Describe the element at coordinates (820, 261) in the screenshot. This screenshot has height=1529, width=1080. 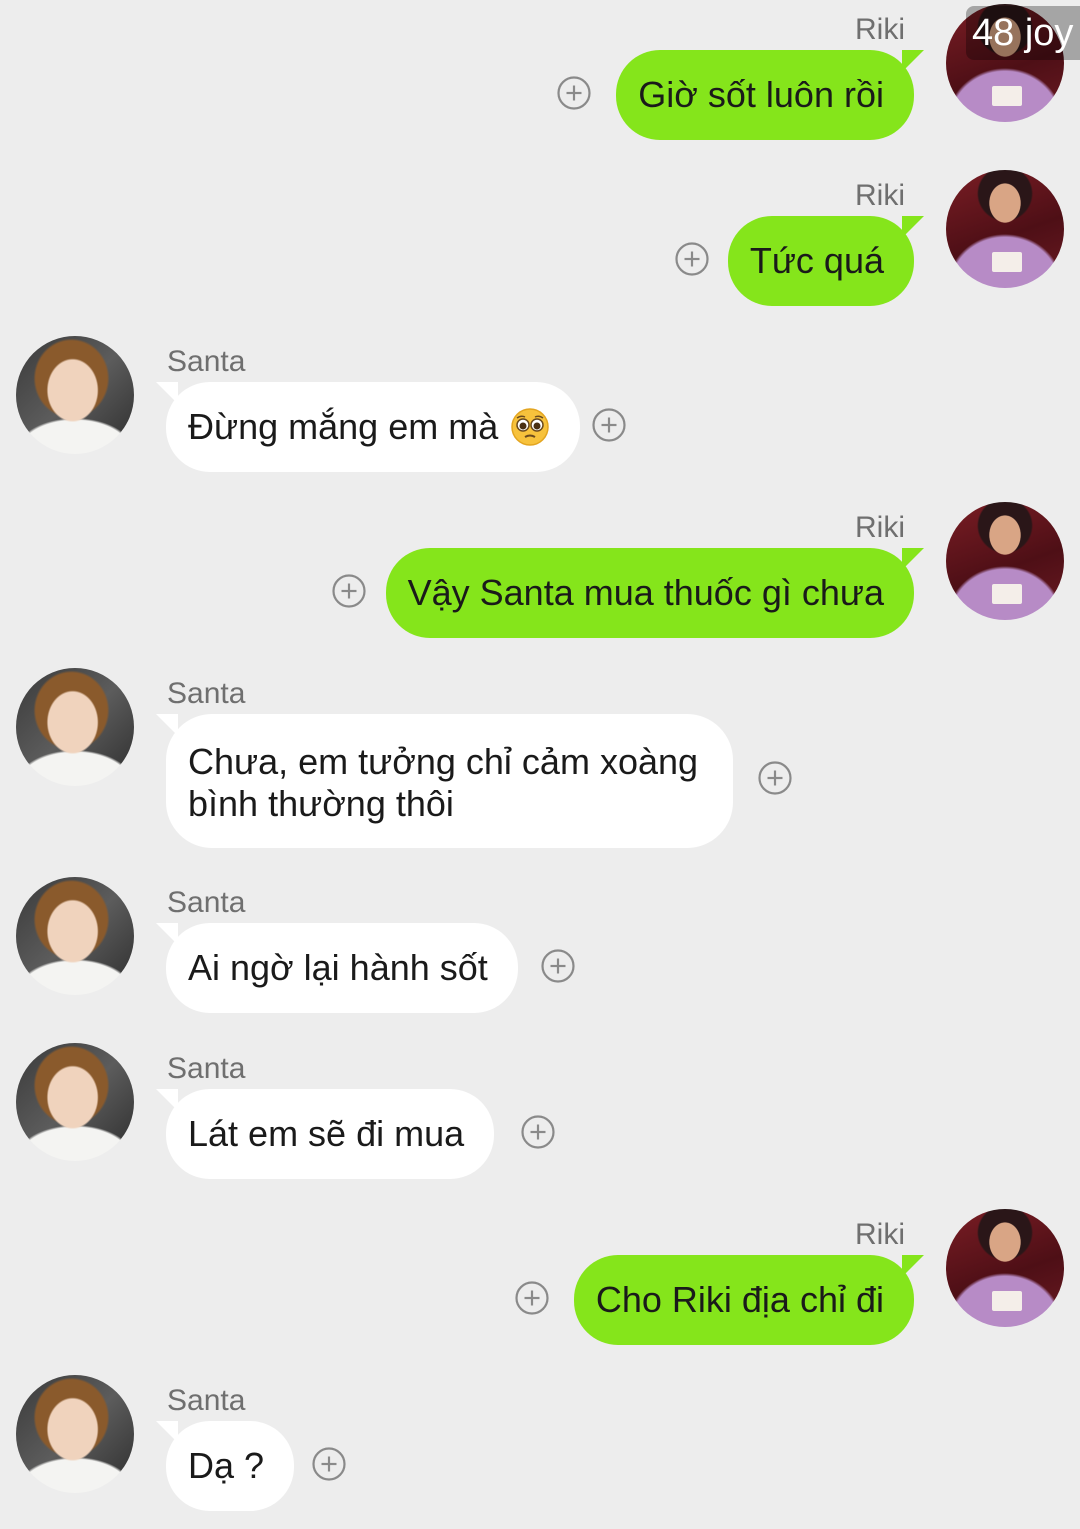
I see `message-bubble: Tức quá` at that location.